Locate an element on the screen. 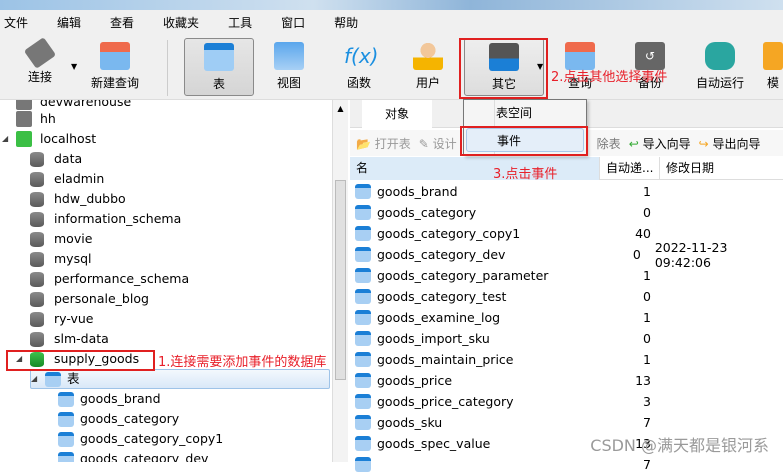 Image resolution: width=783 pixels, height=475 pixels. tree-database: eladmin is located at coordinates (67, 179).